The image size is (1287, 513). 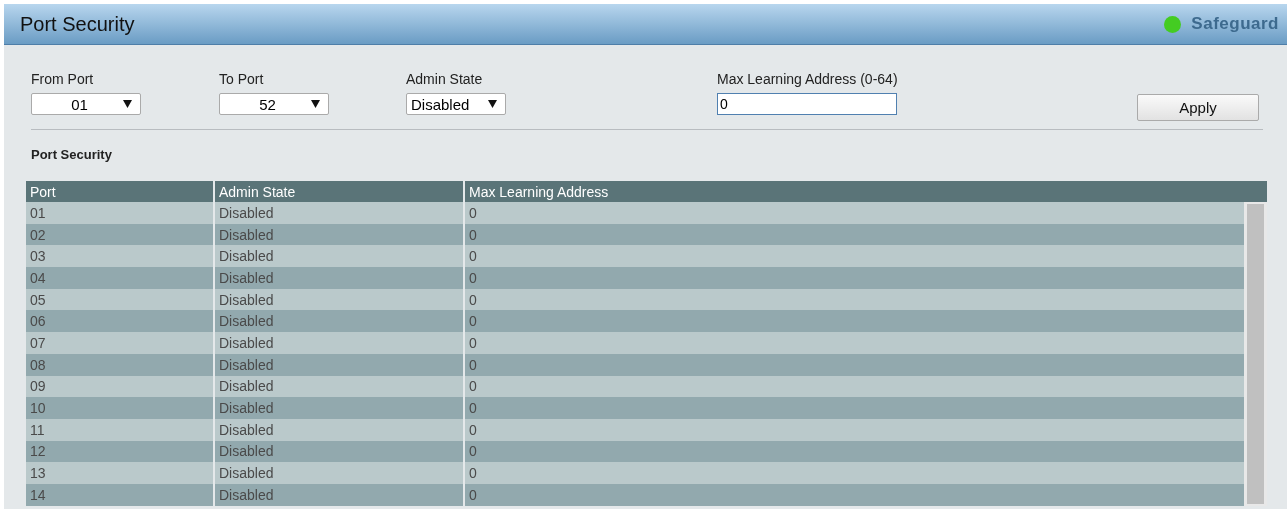 I want to click on table-cell-text: 06, so click(x=38, y=321).